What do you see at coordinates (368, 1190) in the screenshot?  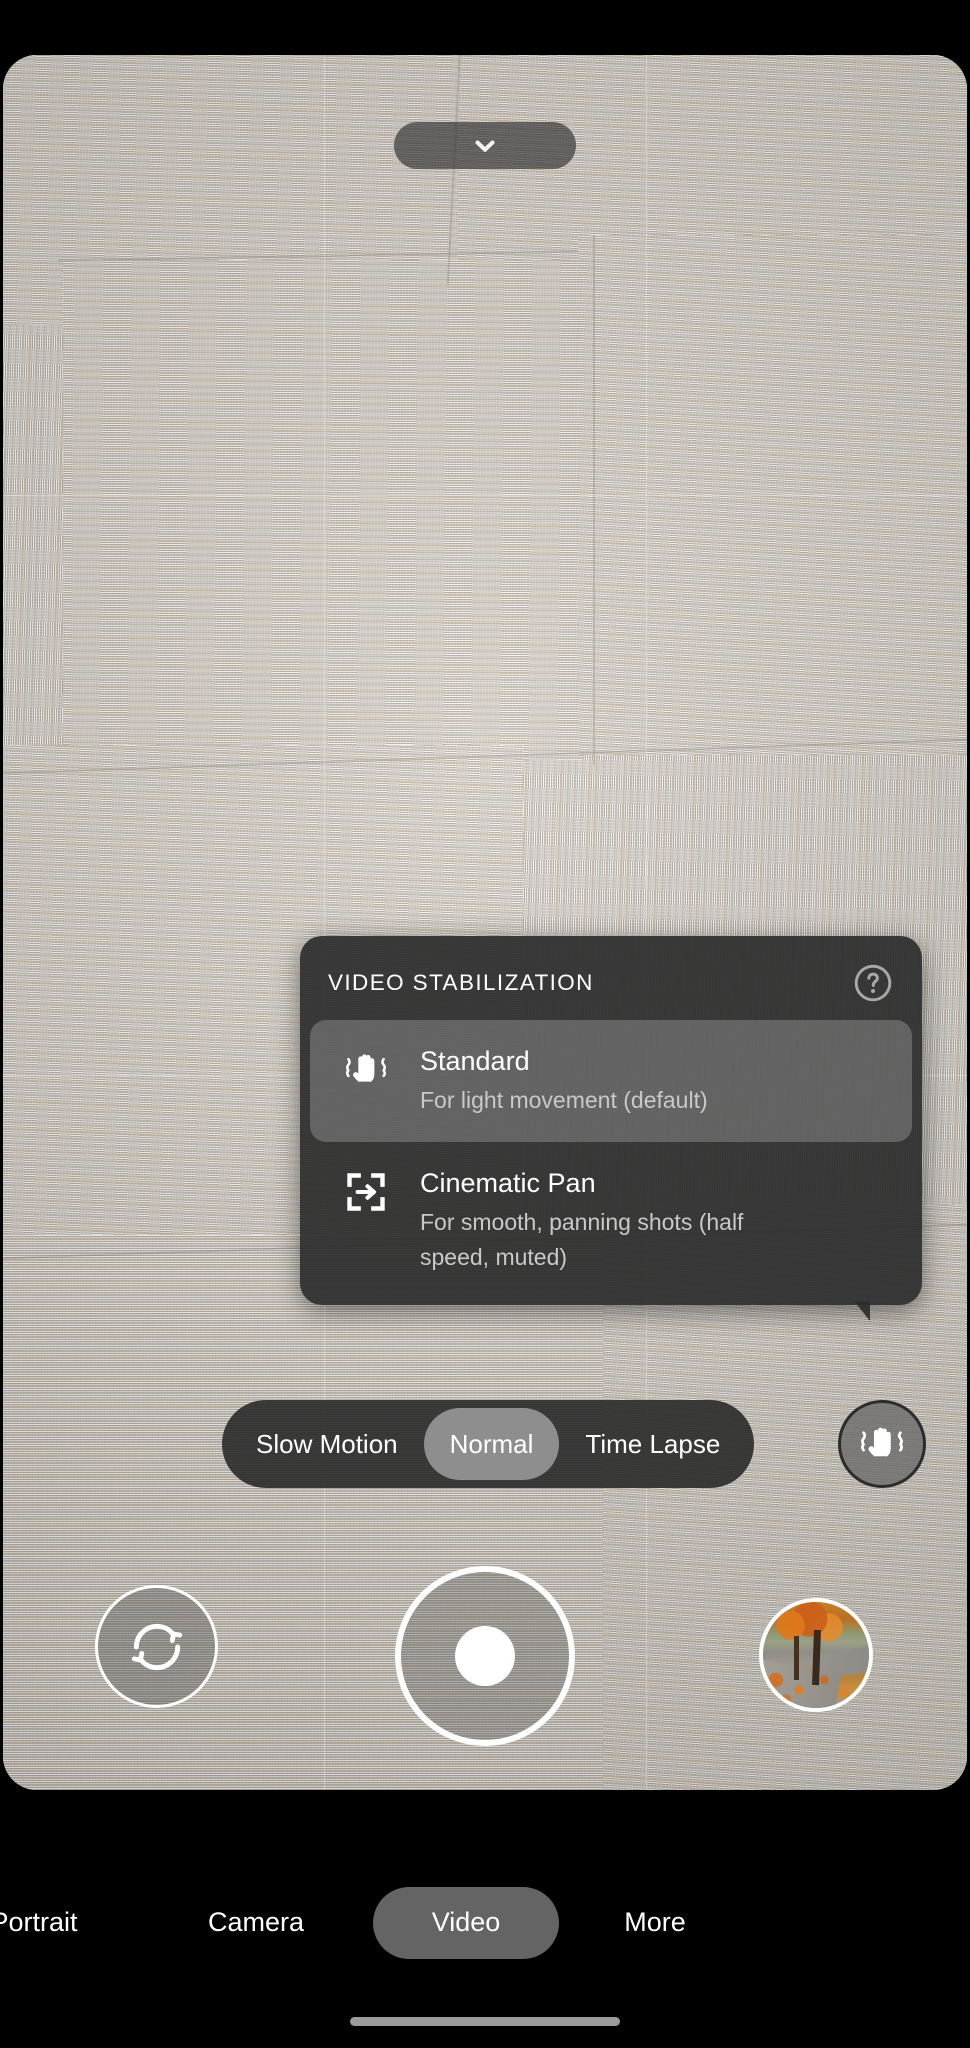 I see `cinematic-pan-icon` at bounding box center [368, 1190].